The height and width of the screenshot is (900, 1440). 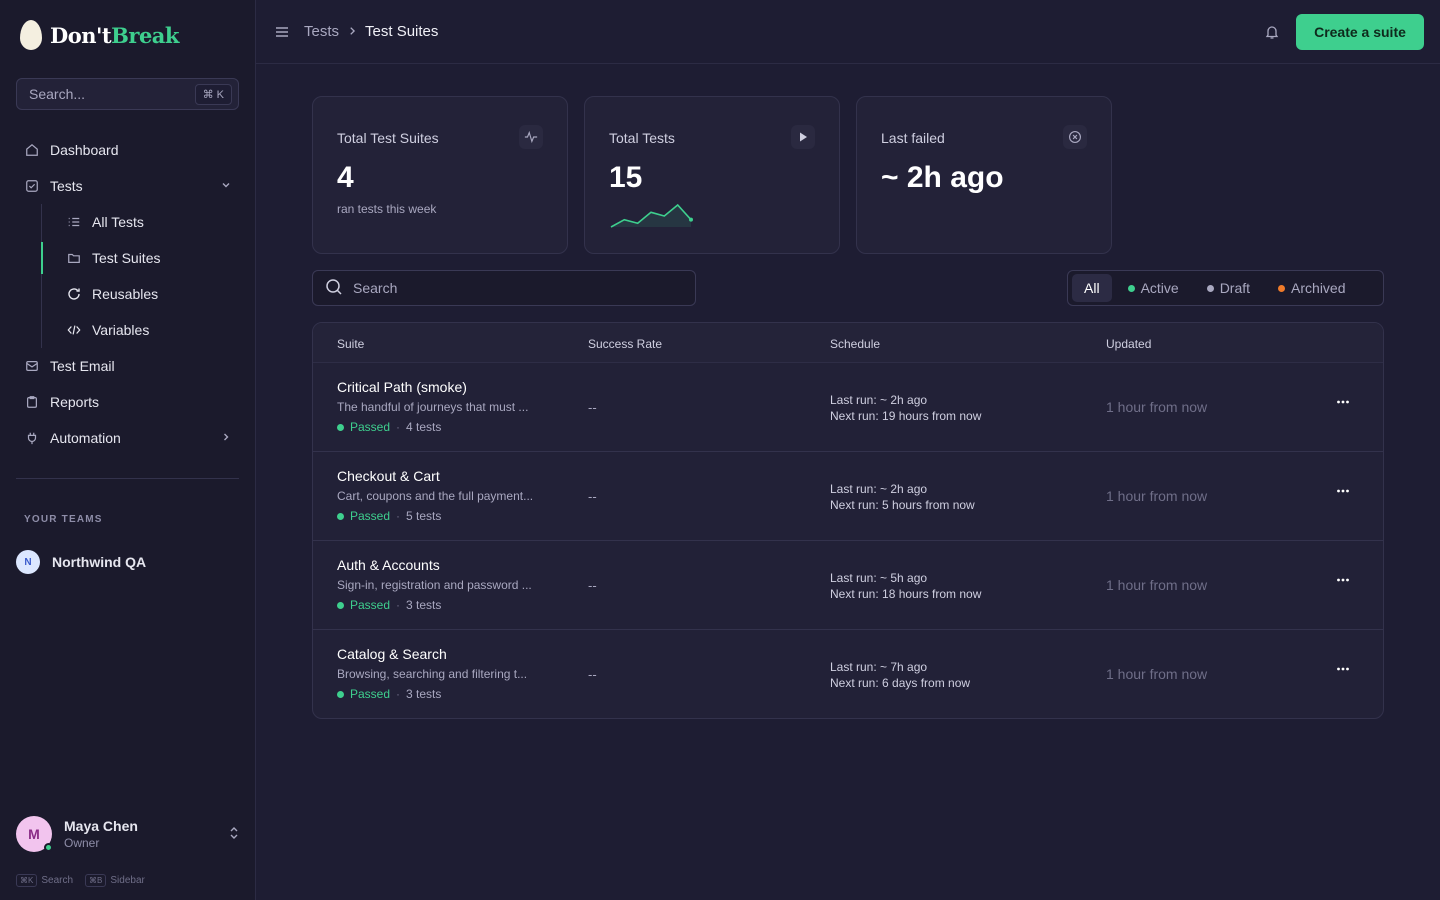 What do you see at coordinates (452, 427) in the screenshot?
I see `suite-meta: Passed · 4 tests` at bounding box center [452, 427].